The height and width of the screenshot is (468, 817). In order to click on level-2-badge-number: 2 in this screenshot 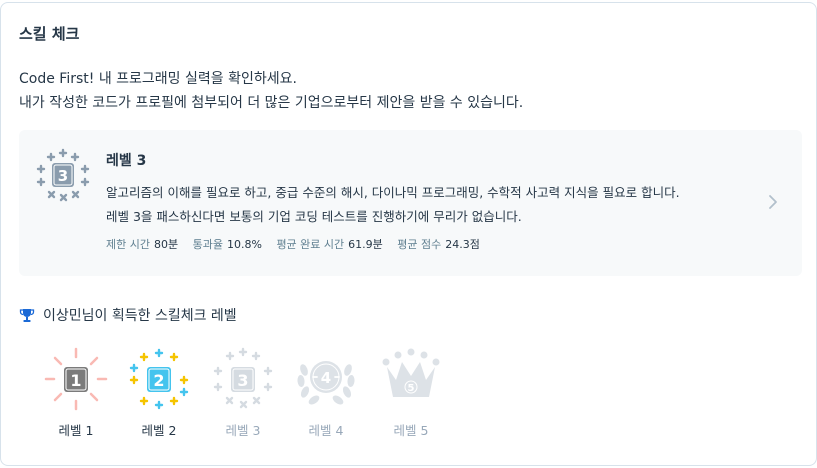, I will do `click(158, 380)`.